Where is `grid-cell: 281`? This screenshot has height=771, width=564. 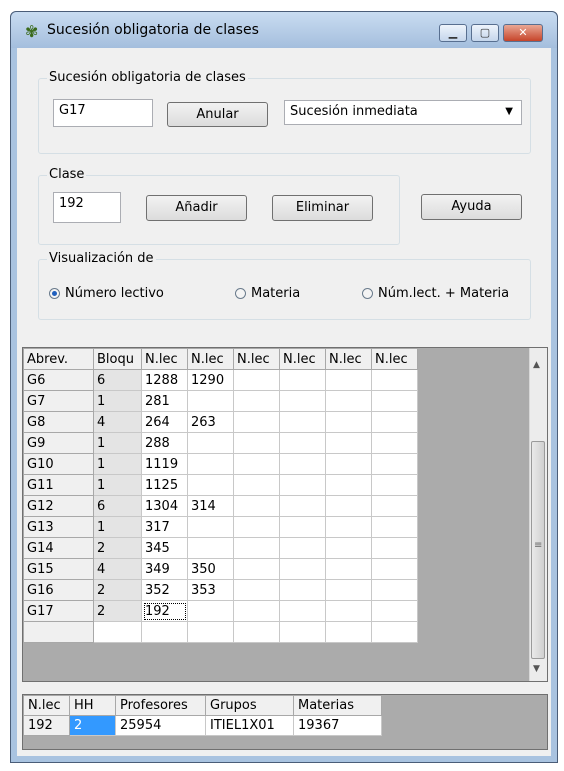
grid-cell: 281 is located at coordinates (164, 401).